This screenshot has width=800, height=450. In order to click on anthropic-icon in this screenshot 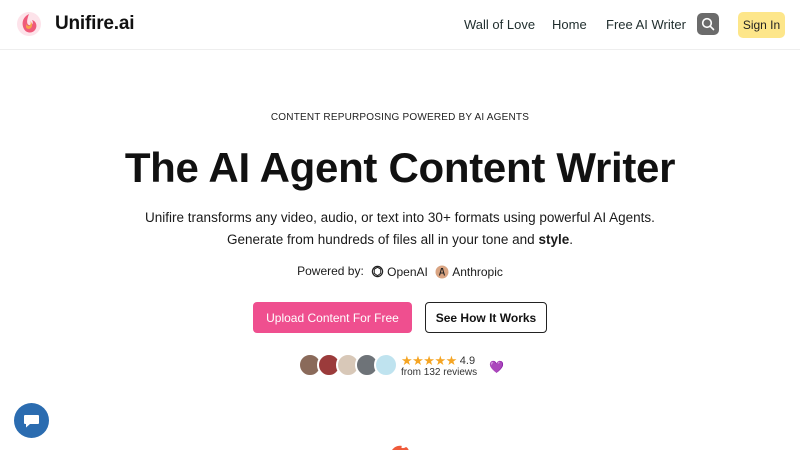, I will do `click(442, 272)`.